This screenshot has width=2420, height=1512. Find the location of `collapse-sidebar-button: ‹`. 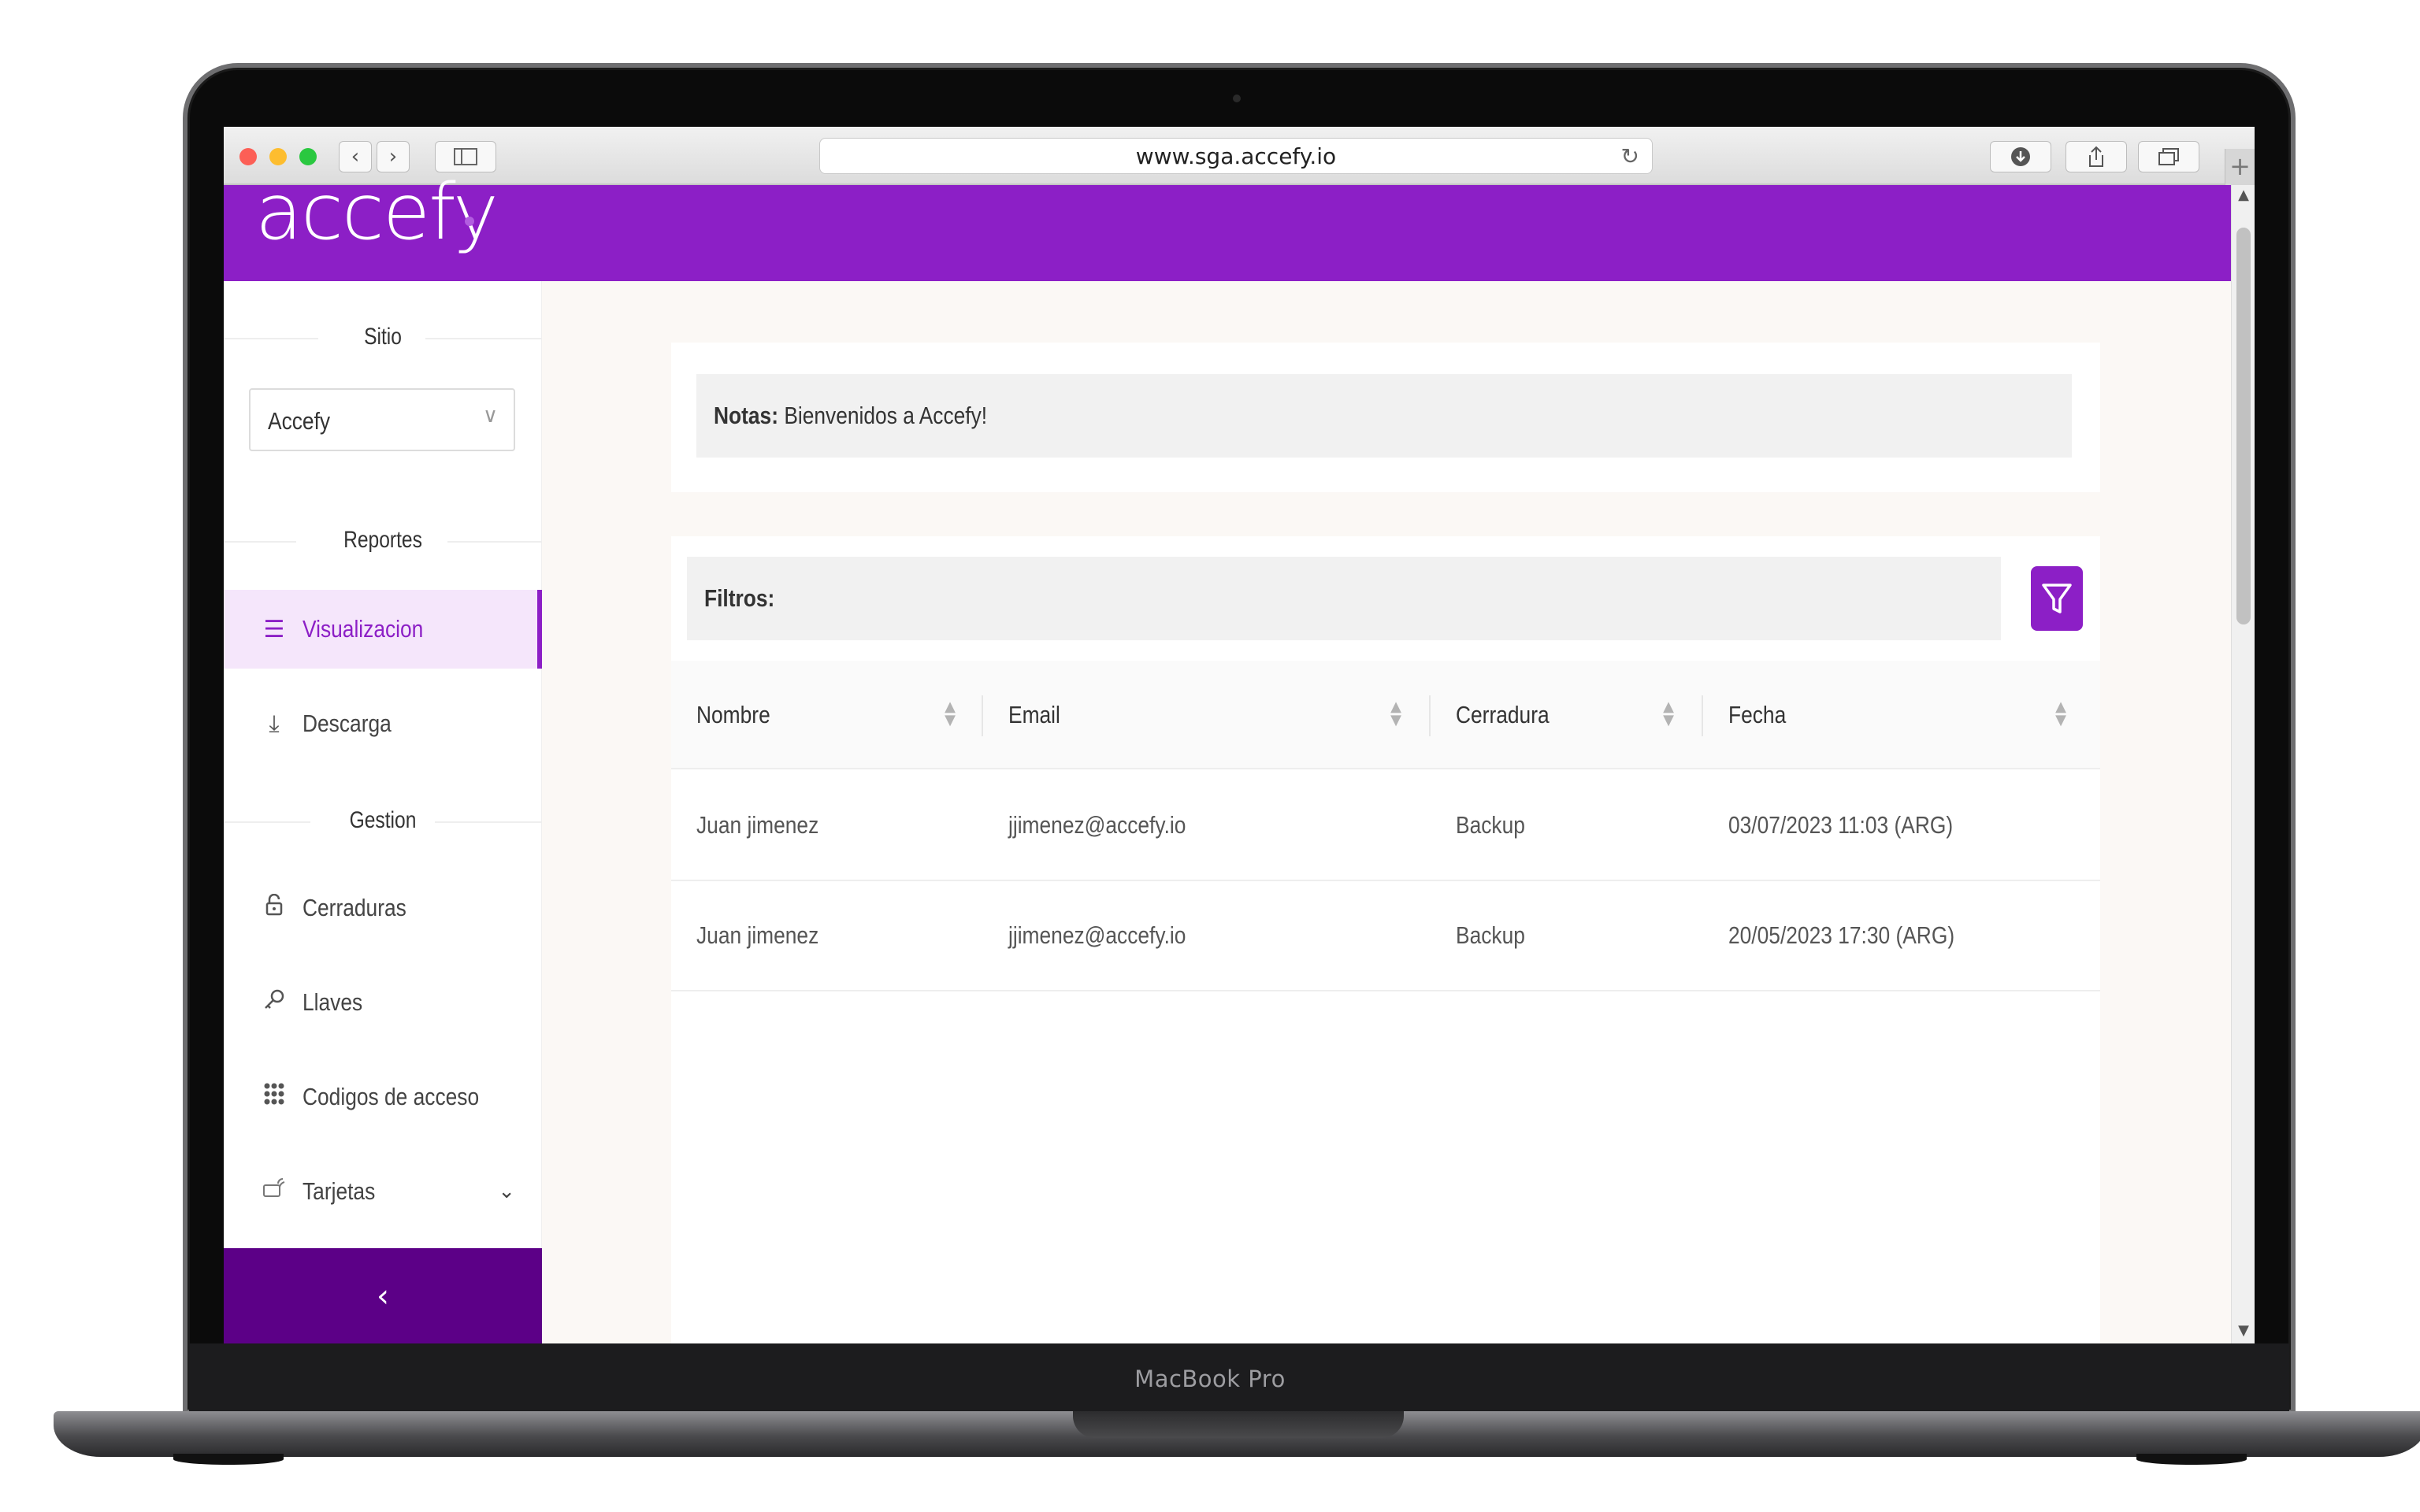

collapse-sidebar-button: ‹ is located at coordinates (383, 1295).